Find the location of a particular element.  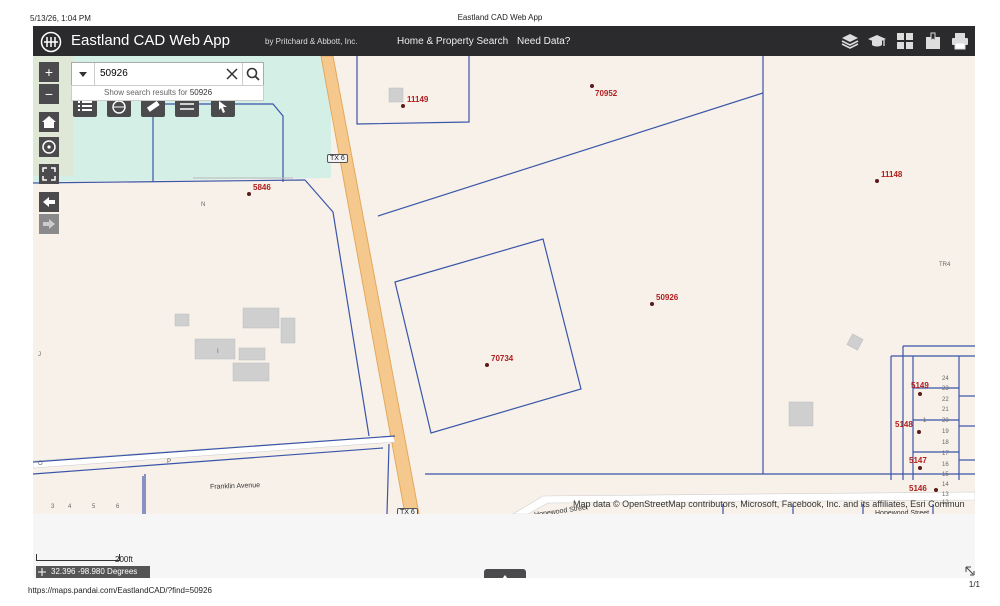

parcel-label: 5147 is located at coordinates (918, 460).